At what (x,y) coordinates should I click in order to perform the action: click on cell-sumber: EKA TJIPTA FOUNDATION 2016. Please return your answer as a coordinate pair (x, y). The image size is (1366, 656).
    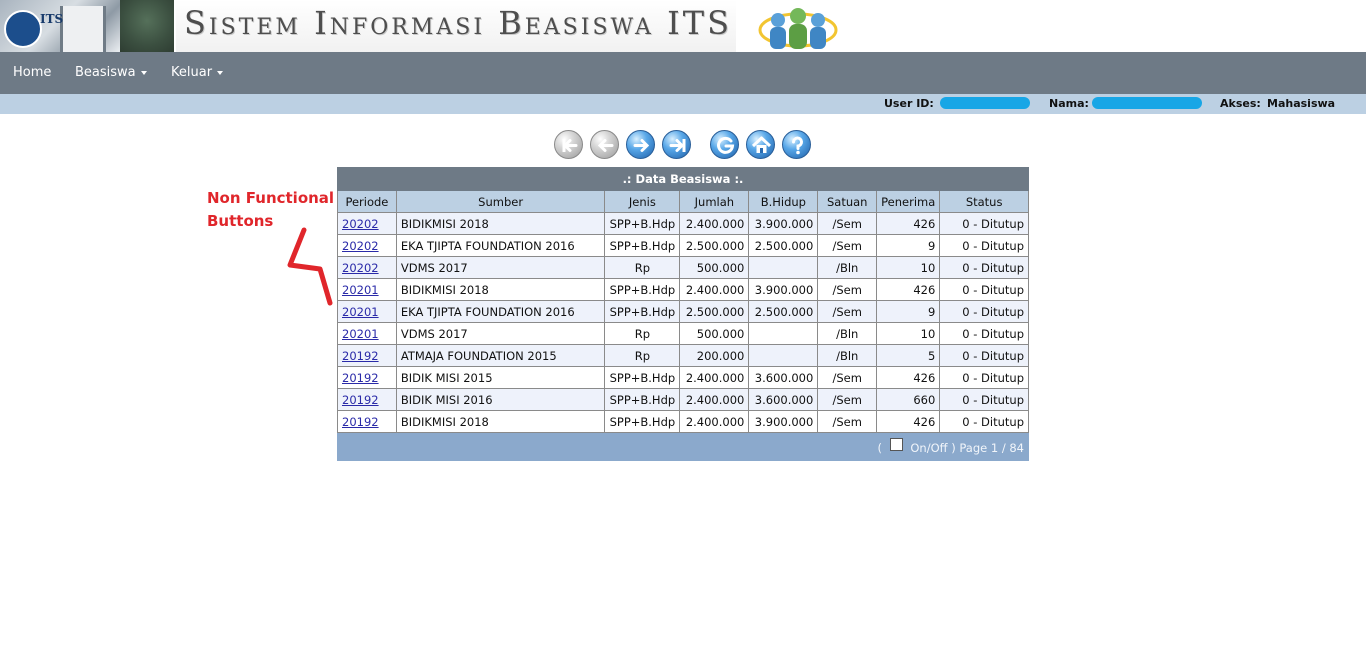
    Looking at the image, I should click on (500, 245).